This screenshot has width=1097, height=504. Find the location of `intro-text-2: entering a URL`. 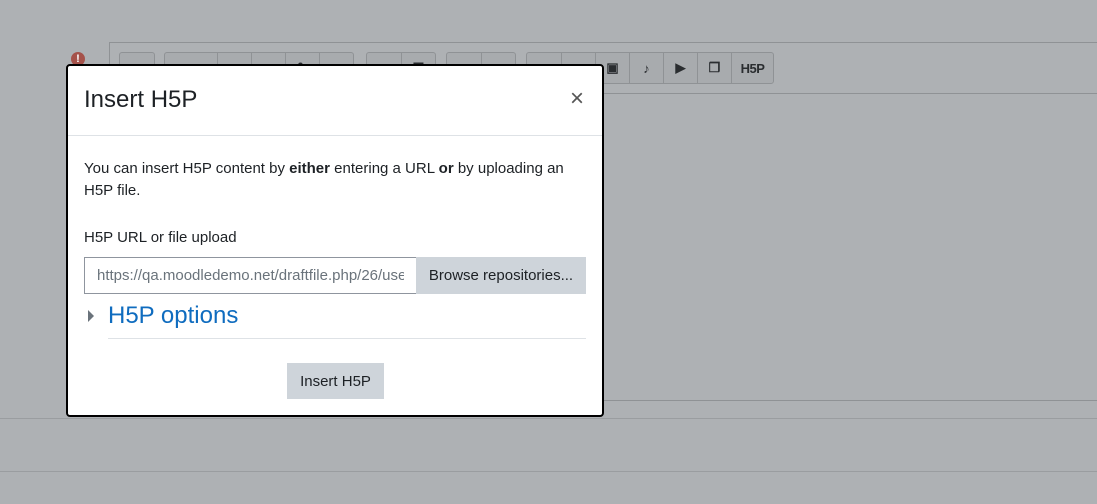

intro-text-2: entering a URL is located at coordinates (384, 168).